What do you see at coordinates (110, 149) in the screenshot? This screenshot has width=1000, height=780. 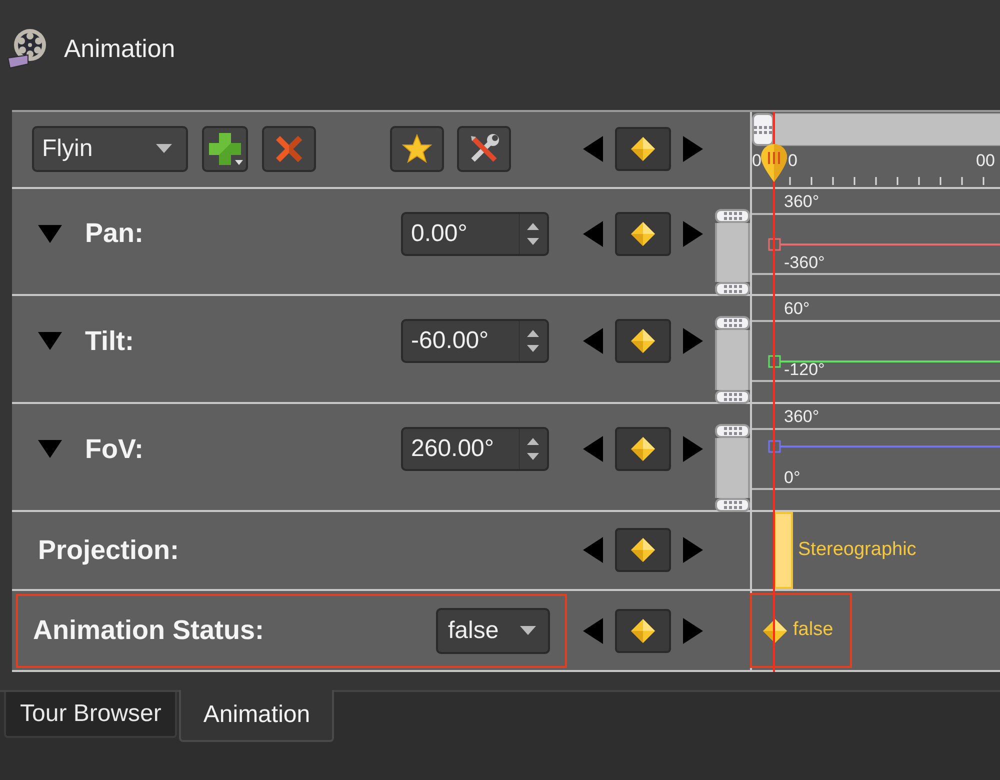 I see `preset-dropdown: Flyin` at bounding box center [110, 149].